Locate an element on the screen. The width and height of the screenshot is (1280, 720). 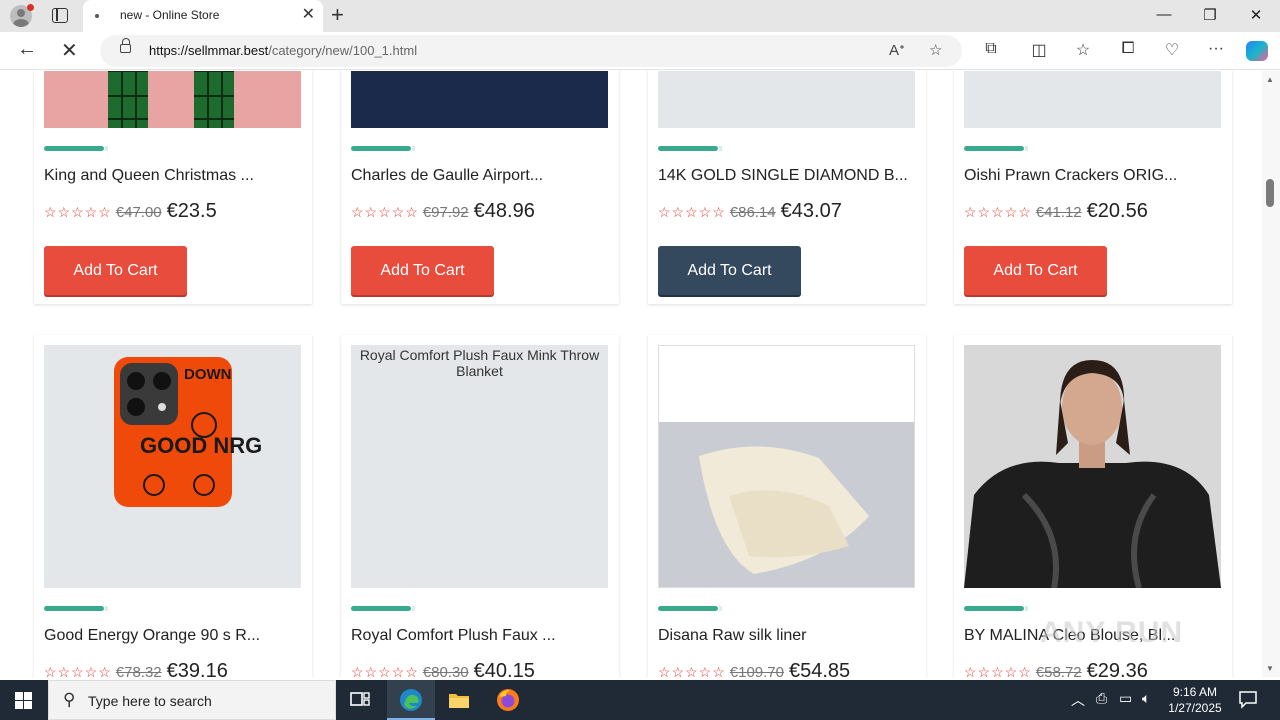
tab-active: new - Online Store ✕ is located at coordinates (203, 16).